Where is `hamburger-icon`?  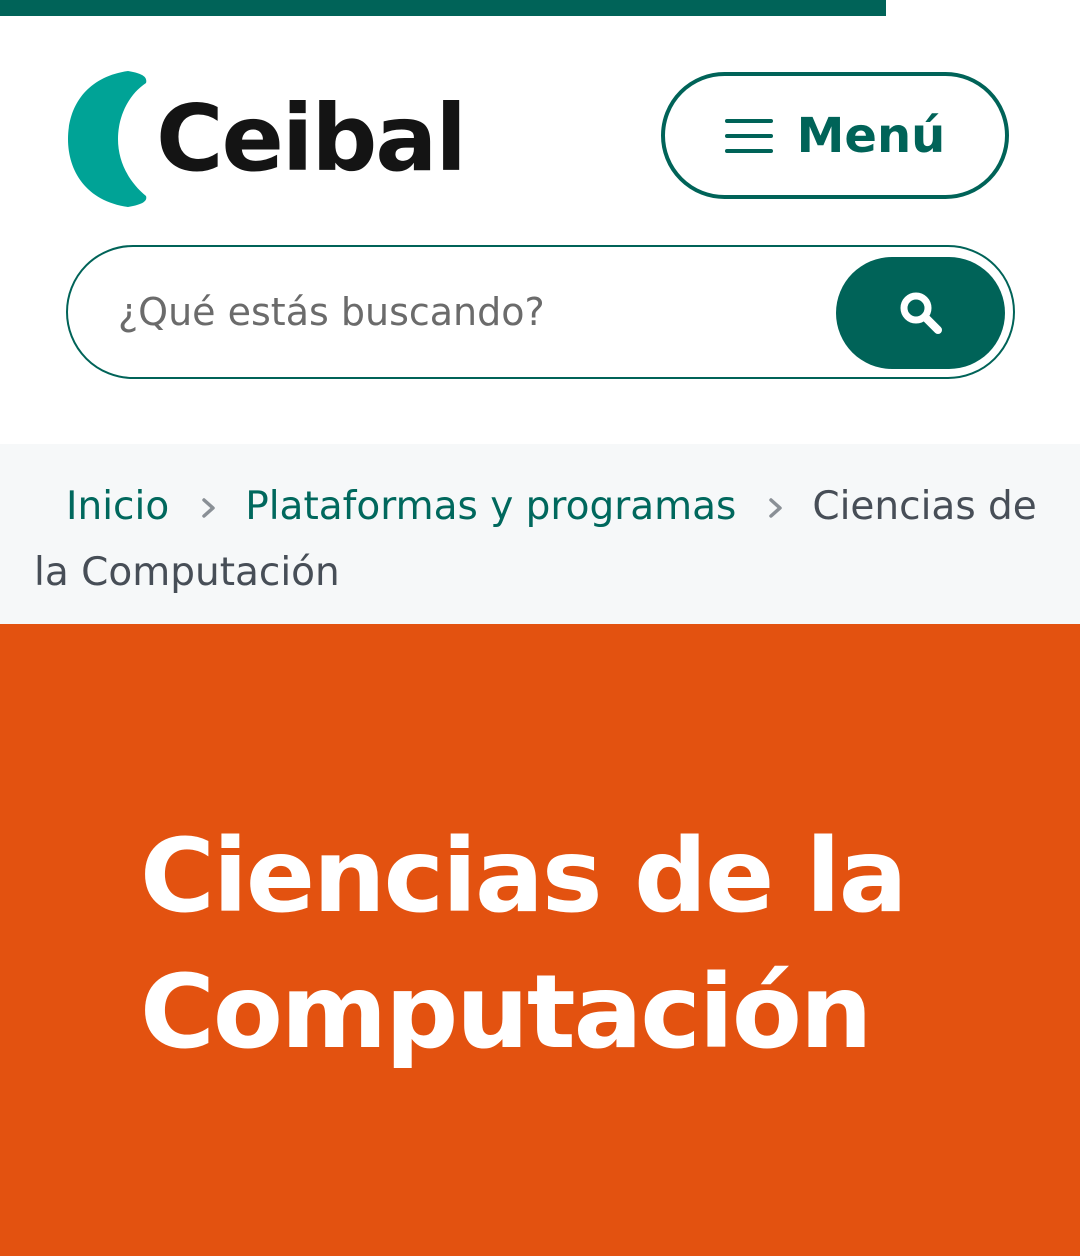
hamburger-icon is located at coordinates (748, 135).